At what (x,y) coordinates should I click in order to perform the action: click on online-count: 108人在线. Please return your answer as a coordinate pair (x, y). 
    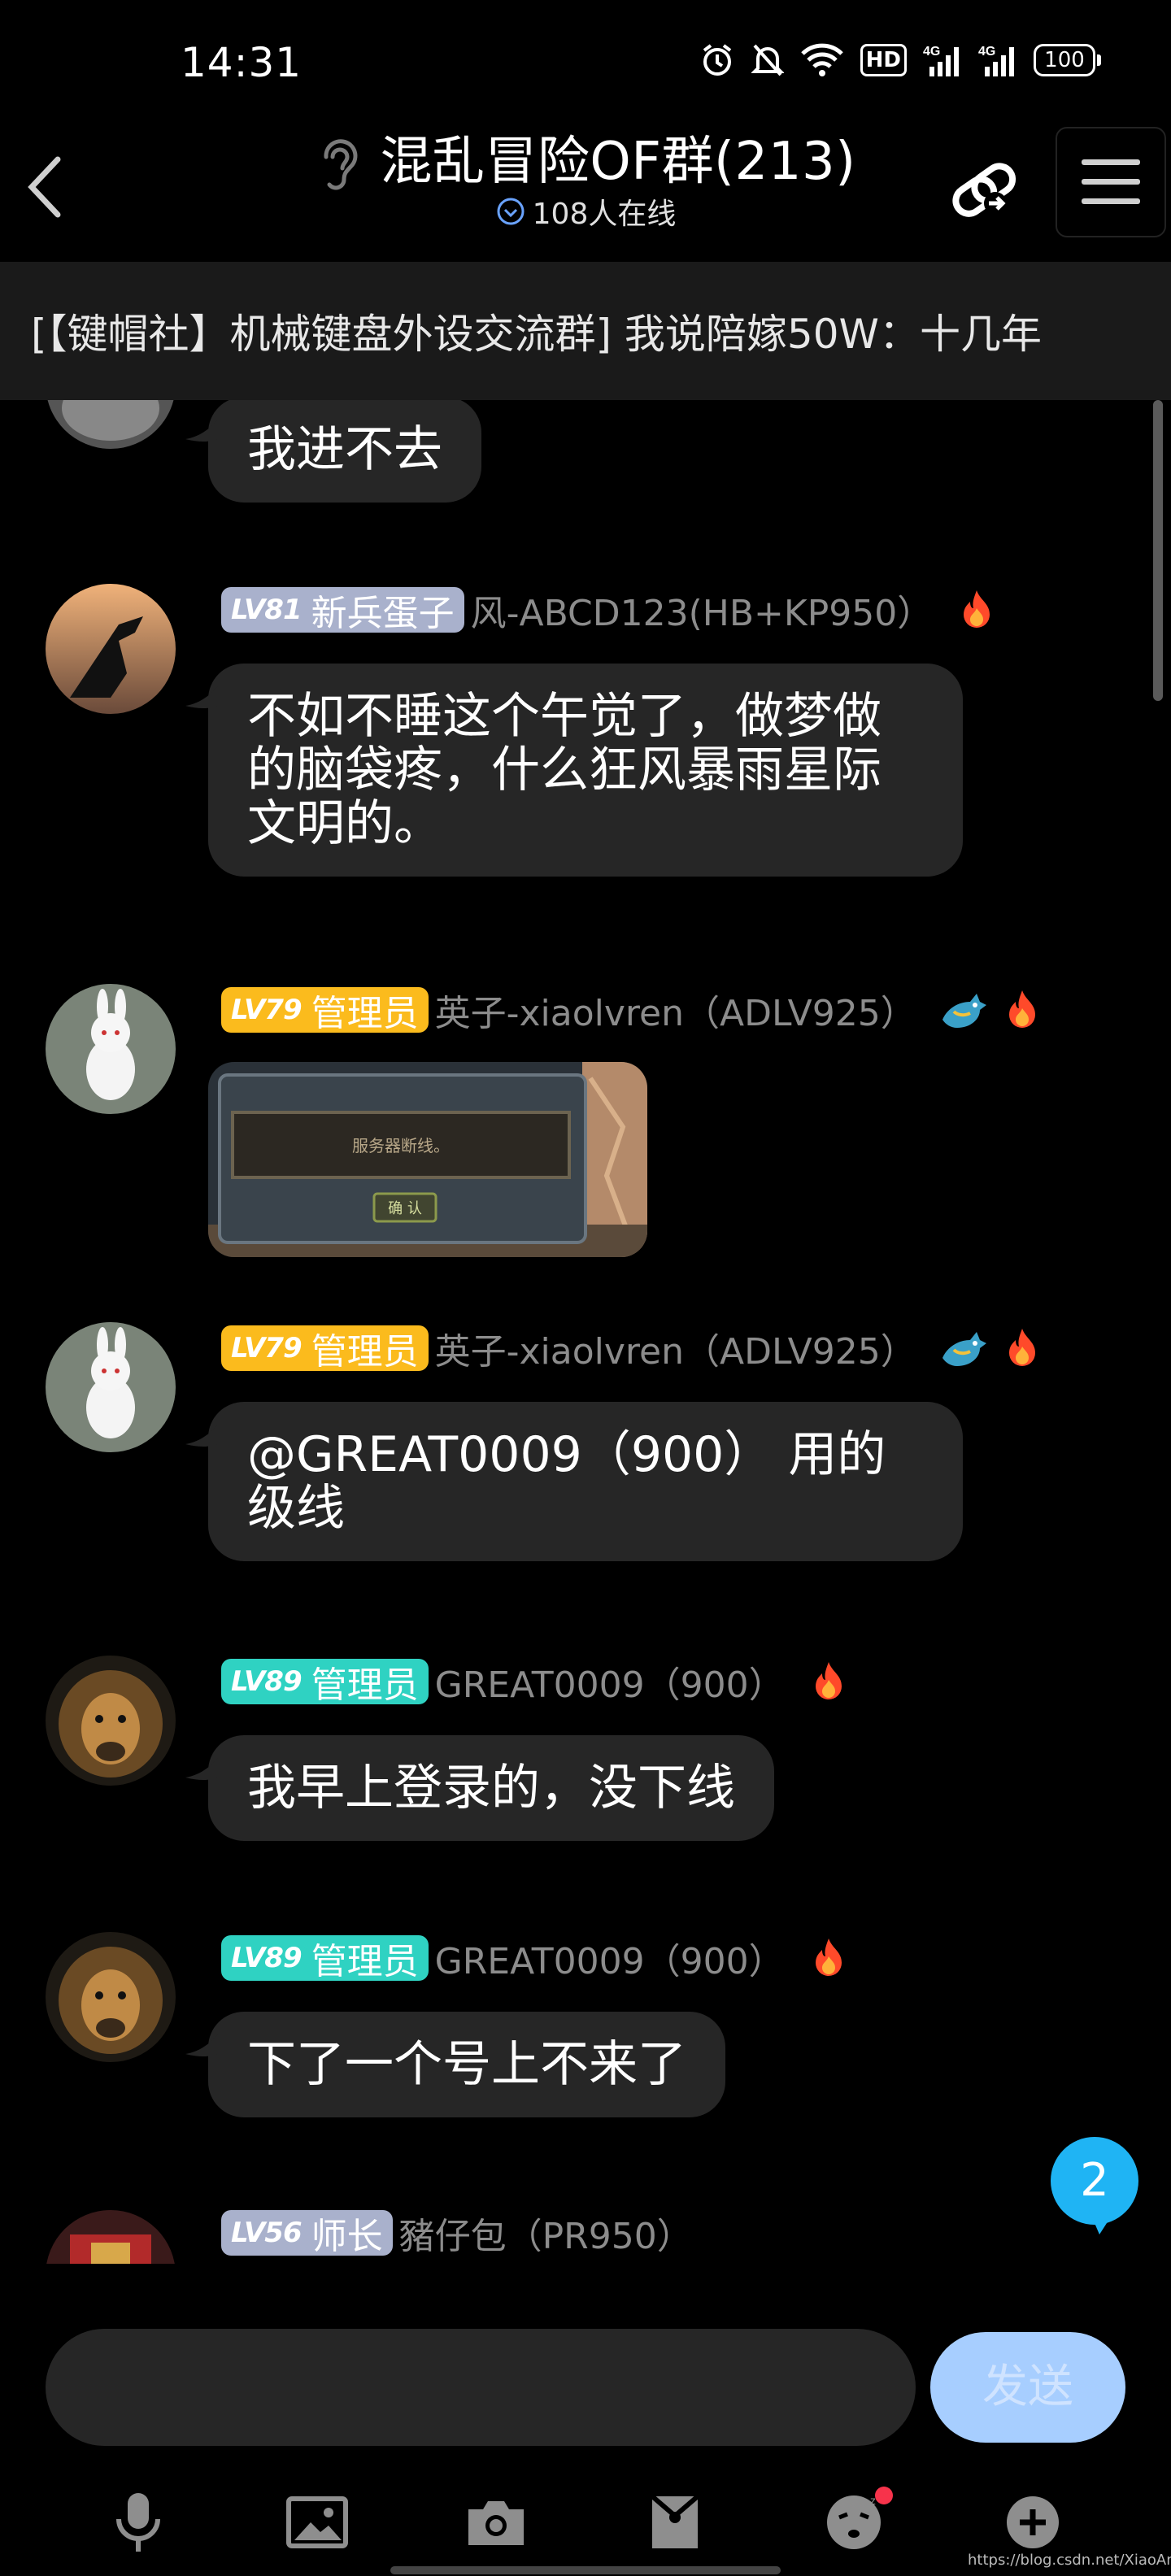
    Looking at the image, I should click on (604, 215).